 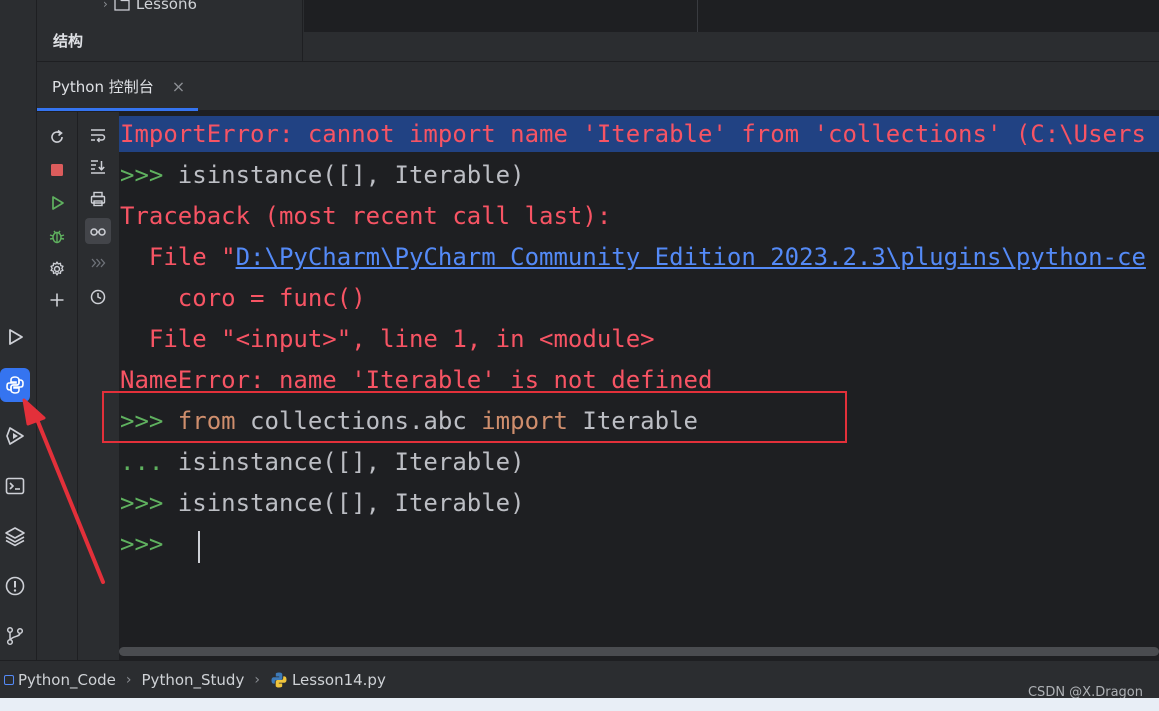 I want to click on execute-button, so click(x=57, y=203).